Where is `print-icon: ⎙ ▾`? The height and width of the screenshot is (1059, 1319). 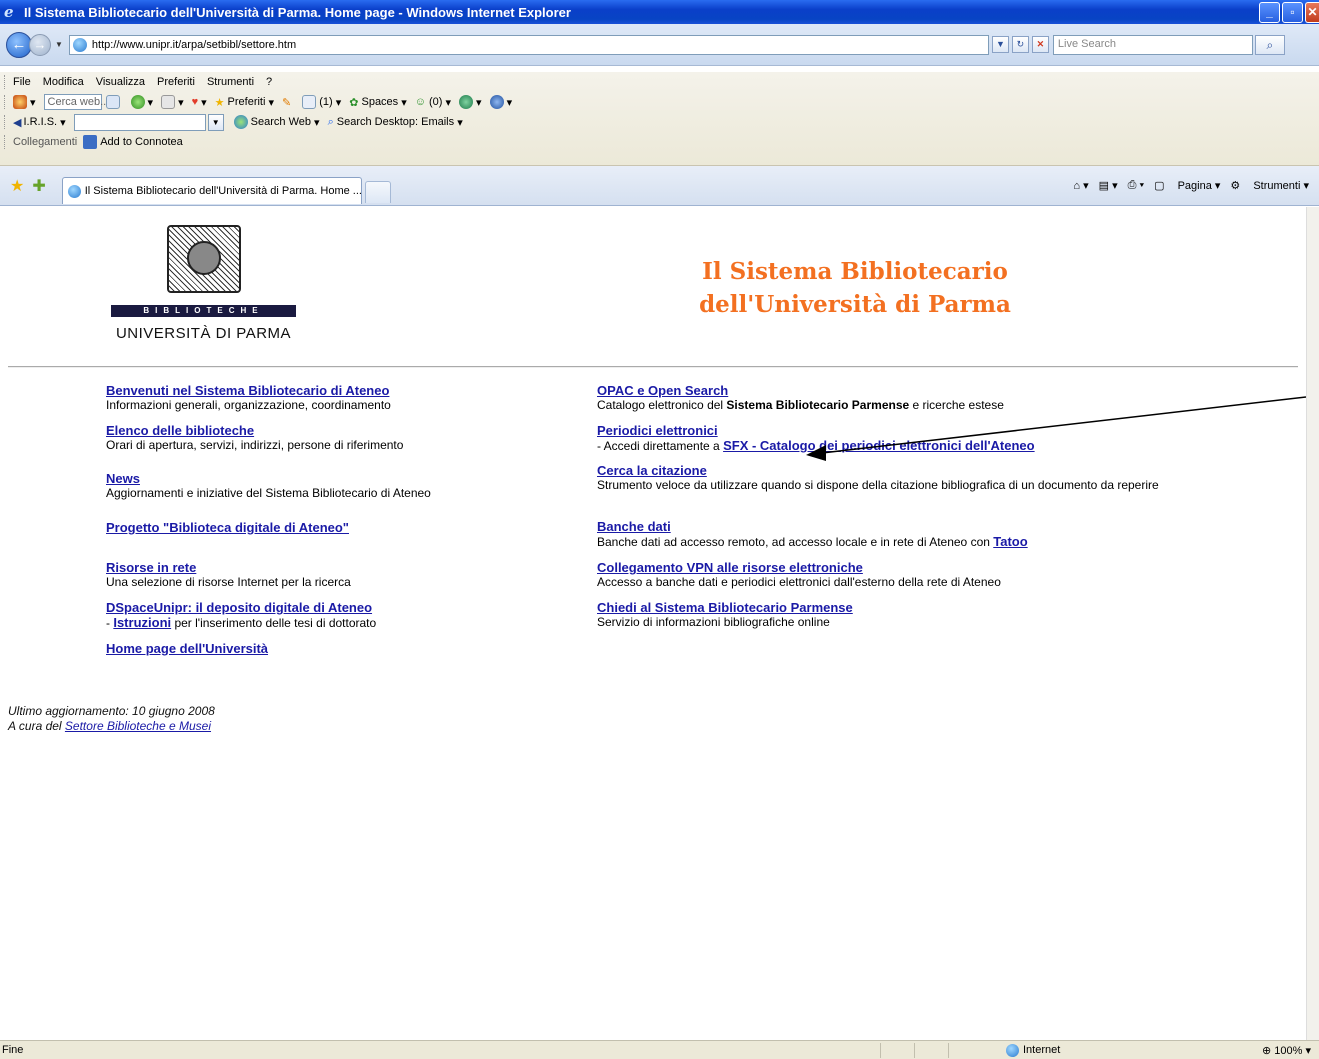
print-icon: ⎙ ▾ is located at coordinates (1136, 185).